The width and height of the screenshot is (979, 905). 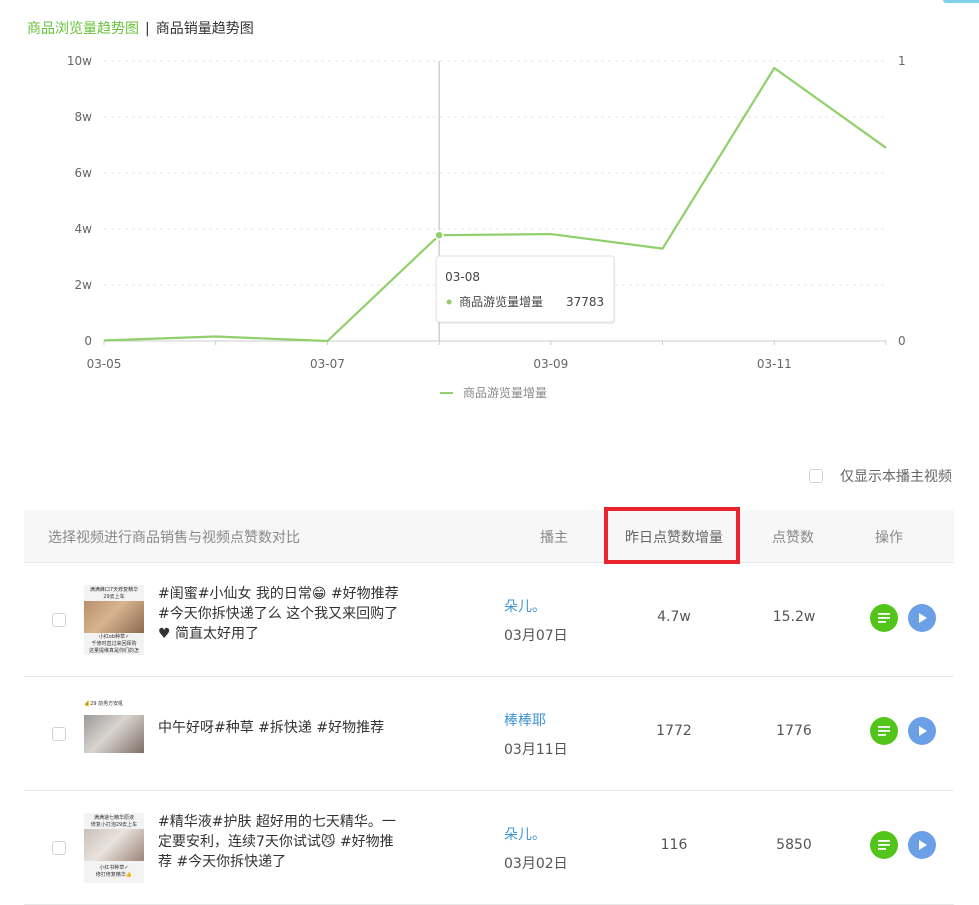 What do you see at coordinates (84, 285) in the screenshot?
I see `y-tick-label: 2w` at bounding box center [84, 285].